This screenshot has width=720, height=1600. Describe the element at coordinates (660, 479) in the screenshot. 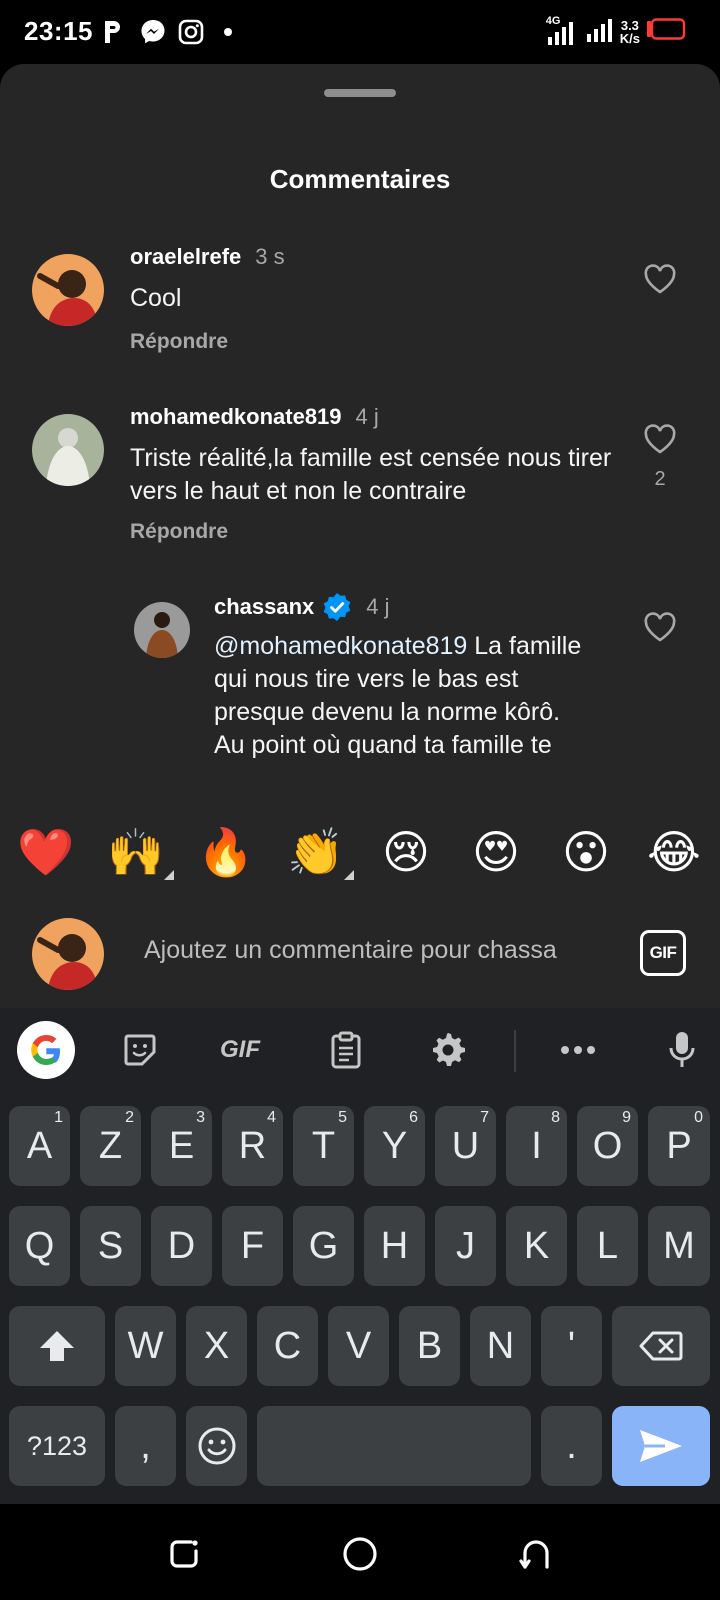

I see `like-count: 2` at that location.